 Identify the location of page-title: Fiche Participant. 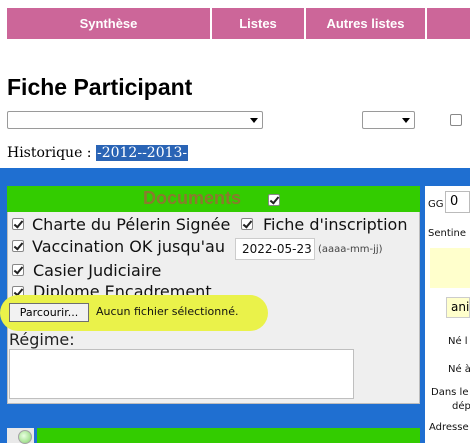
(100, 87).